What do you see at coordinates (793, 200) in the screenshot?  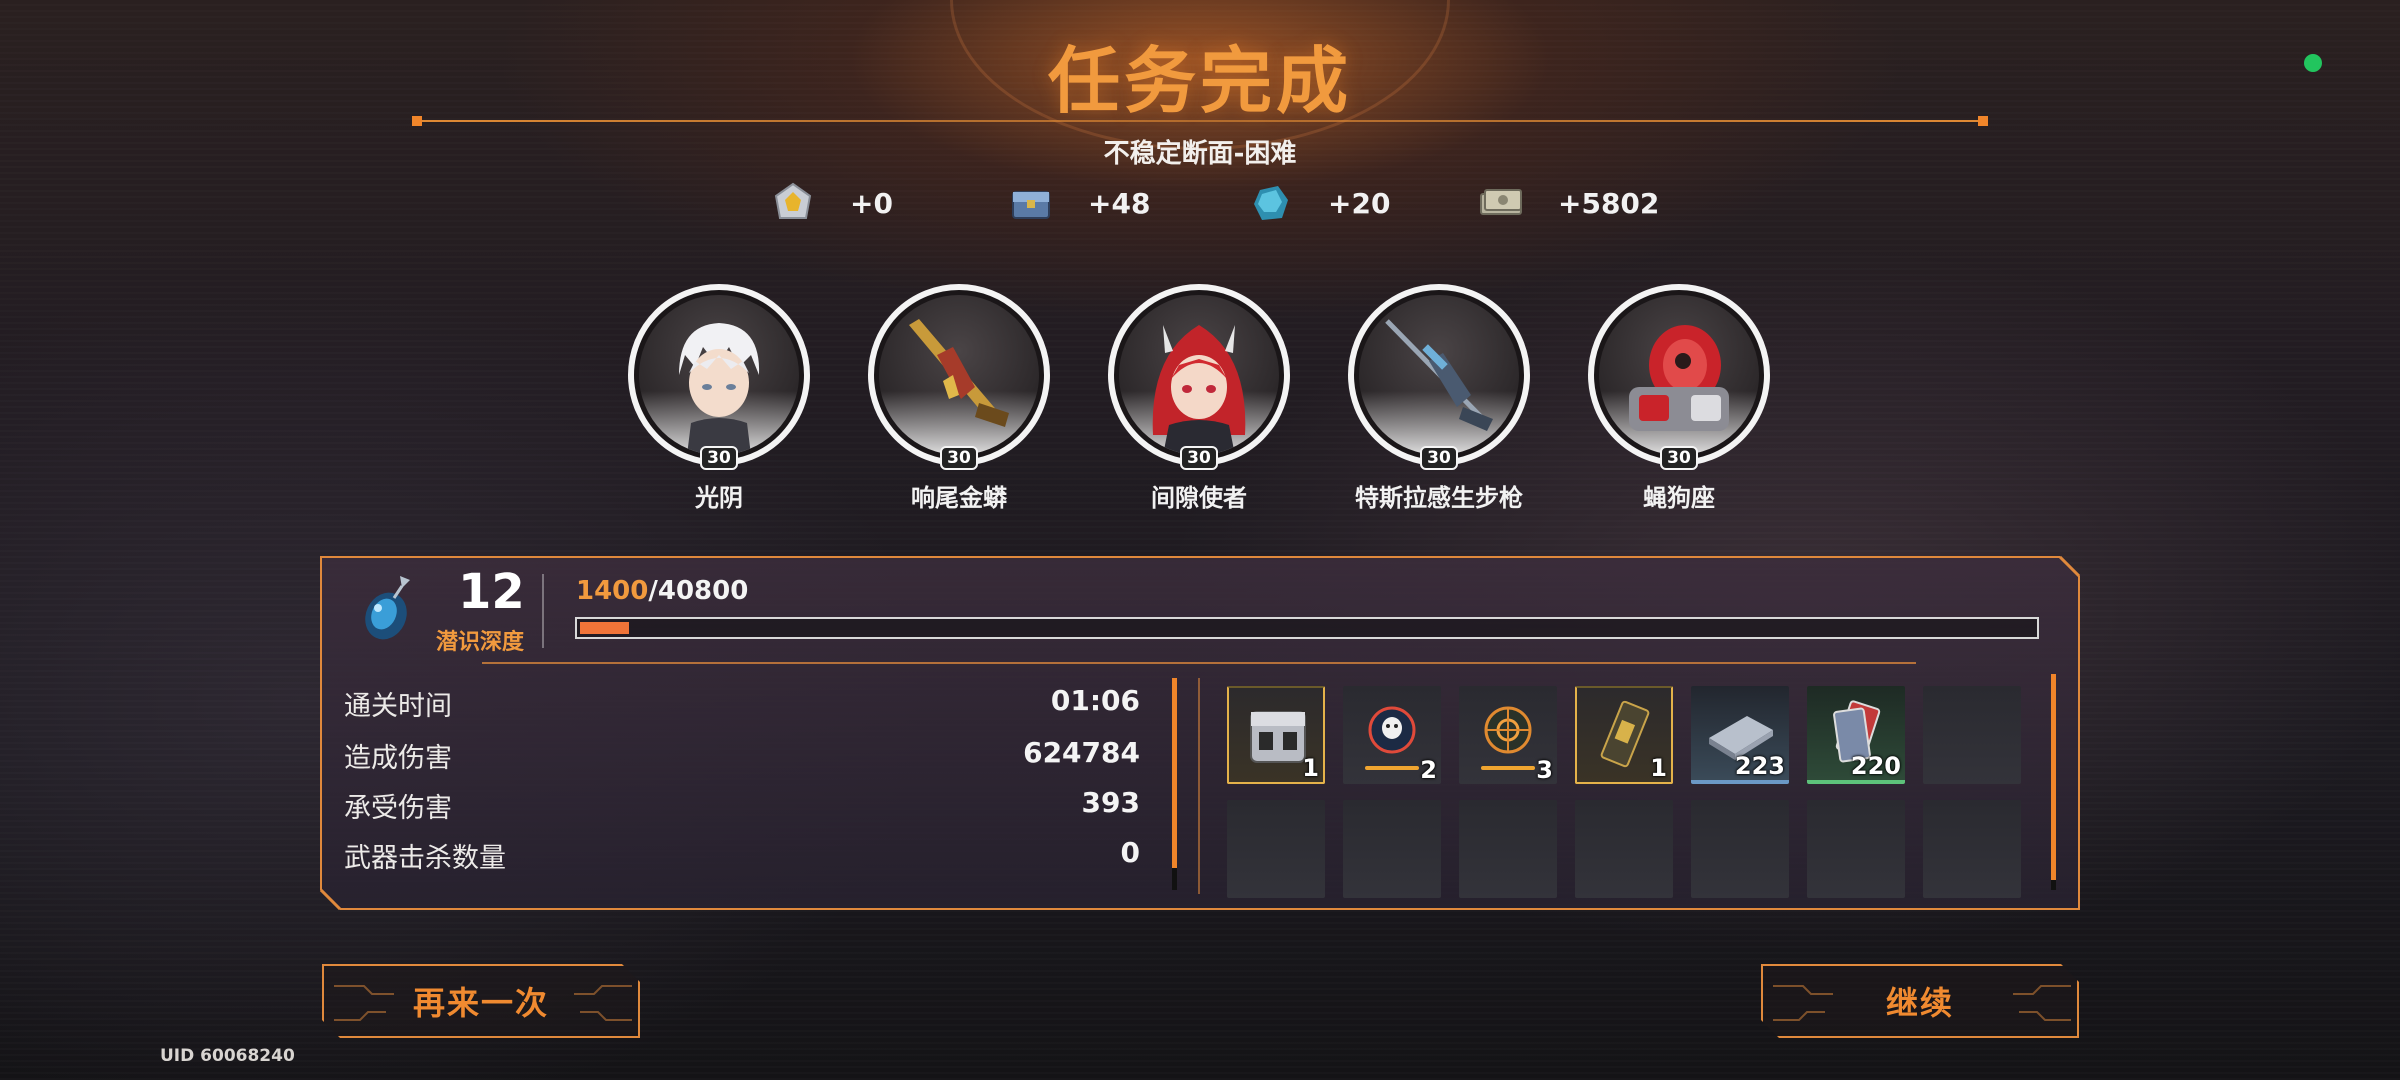 I see `yellow-crystal-icon` at bounding box center [793, 200].